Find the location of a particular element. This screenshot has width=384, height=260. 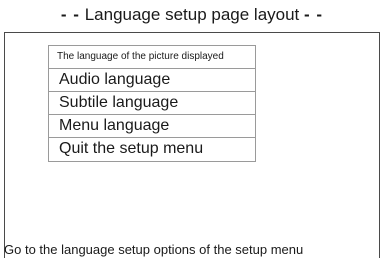

menu-item-subtitle-language: Subtile language is located at coordinates (152, 103).